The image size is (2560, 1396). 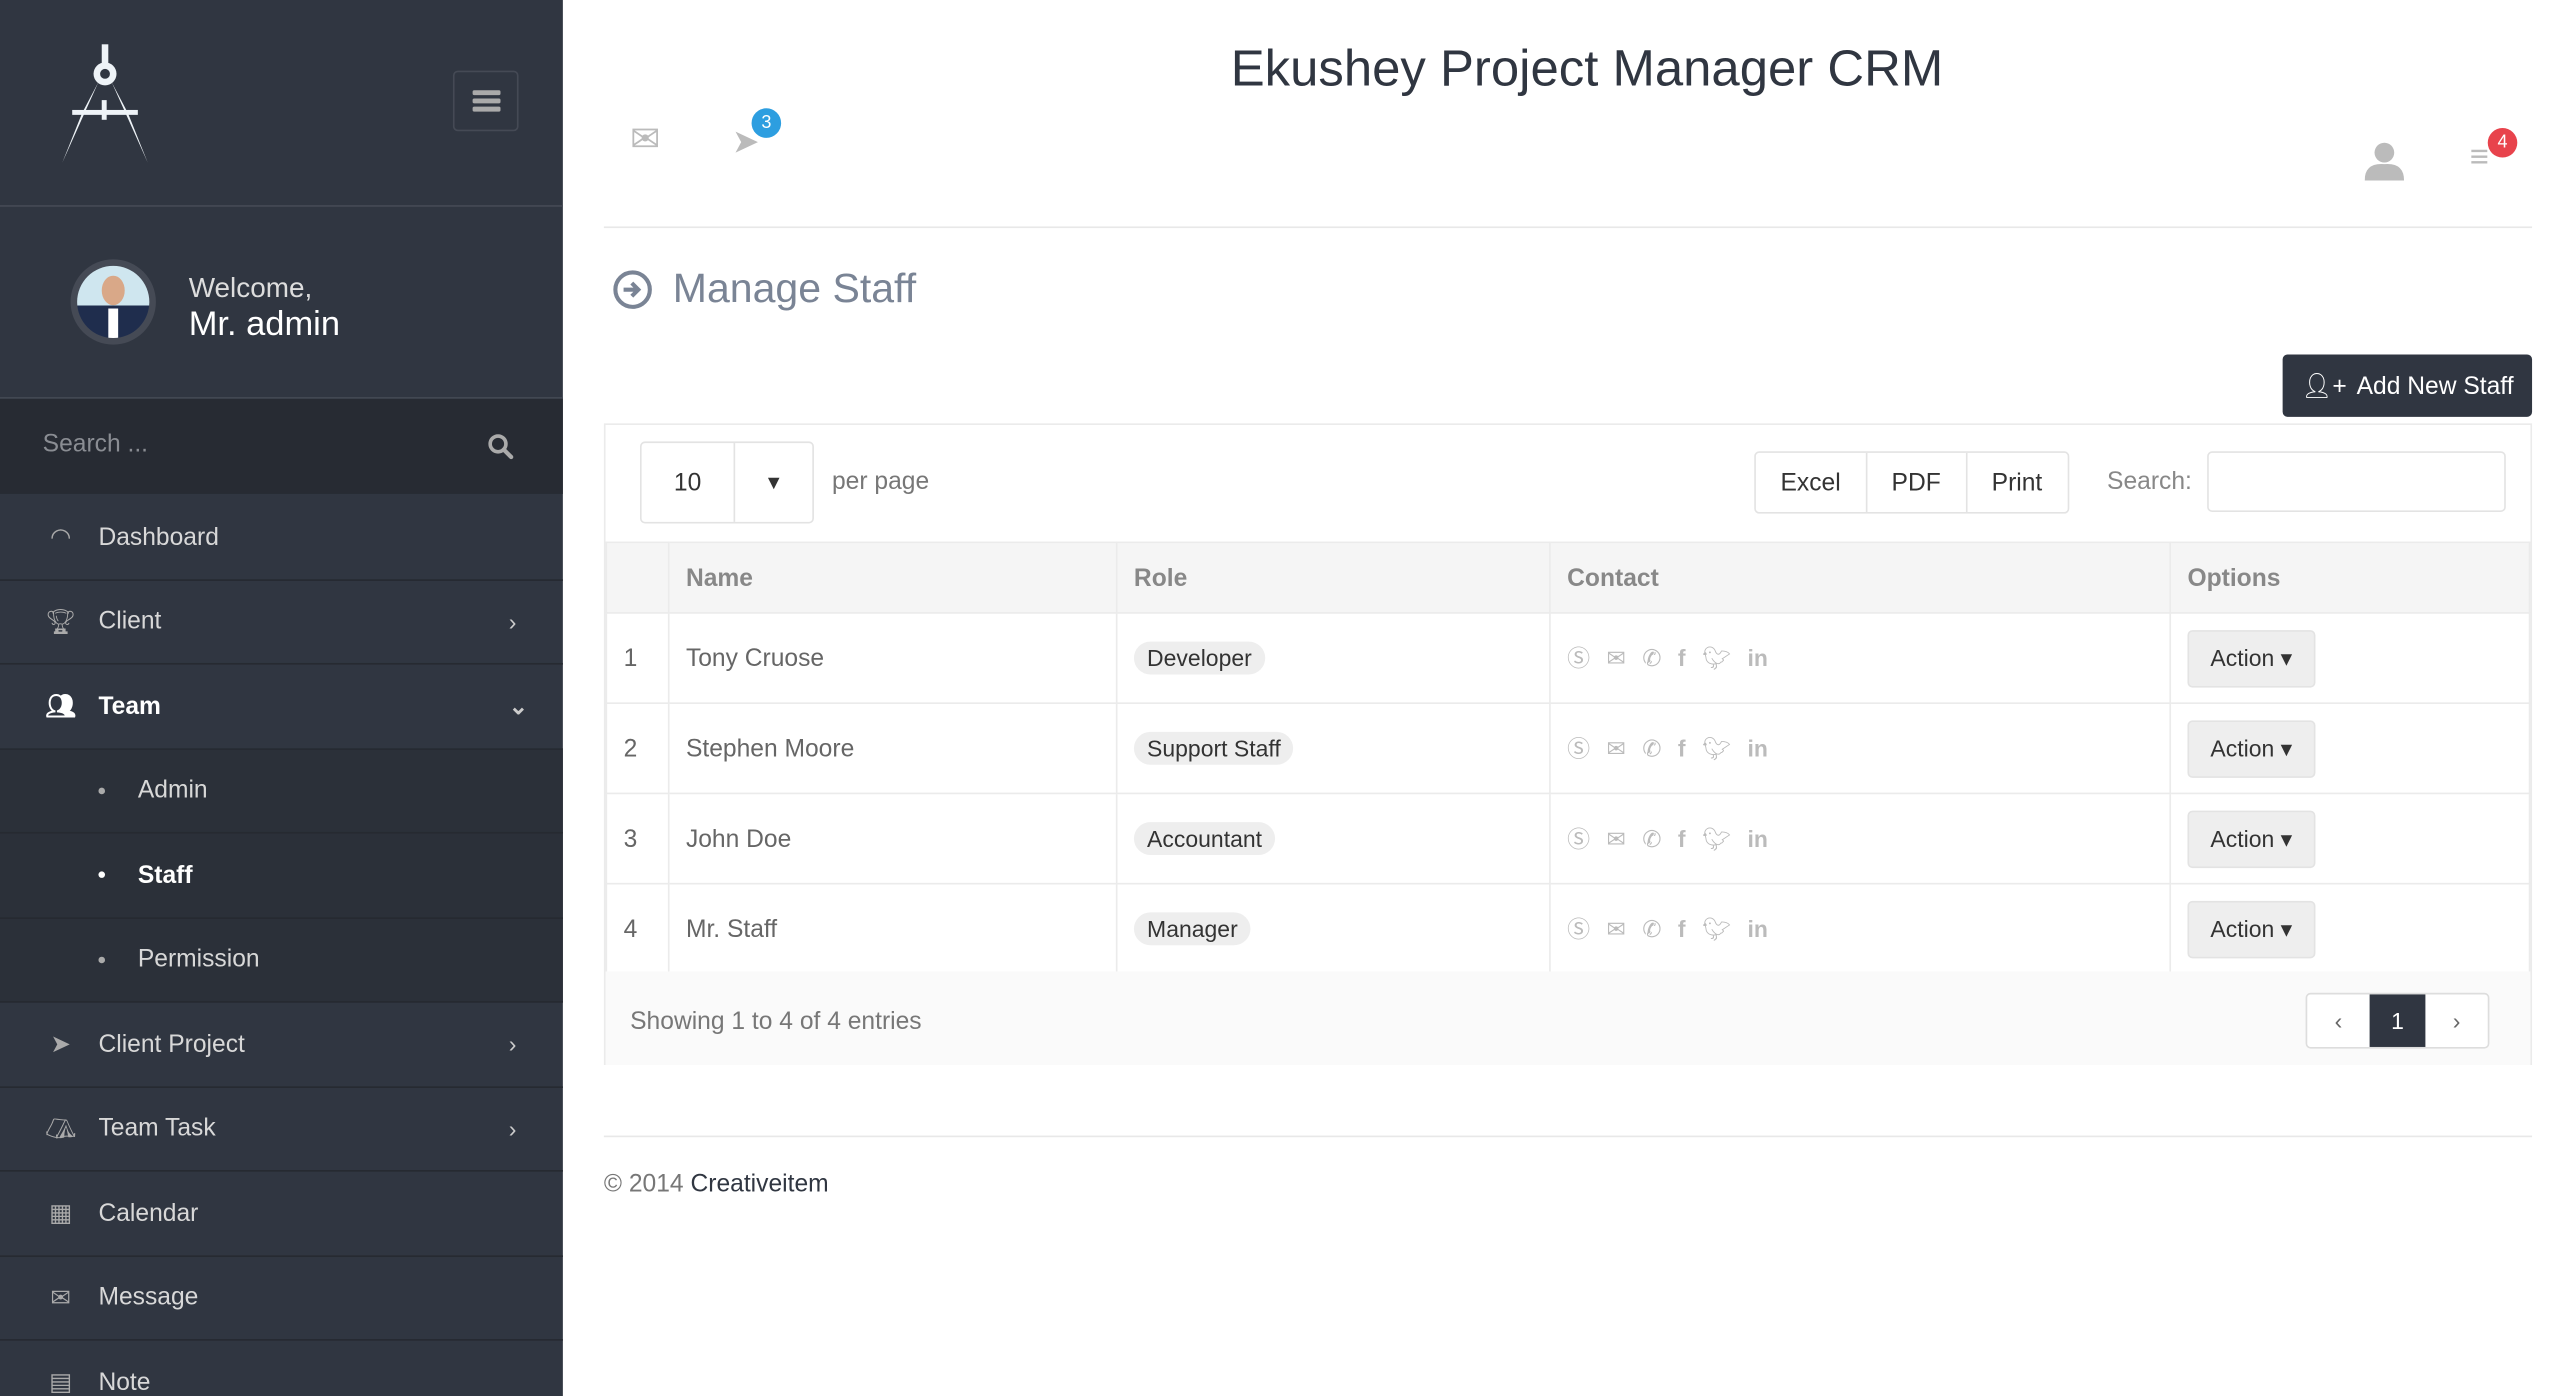 What do you see at coordinates (2338, 1020) in the screenshot?
I see `previous-page-button: ‹` at bounding box center [2338, 1020].